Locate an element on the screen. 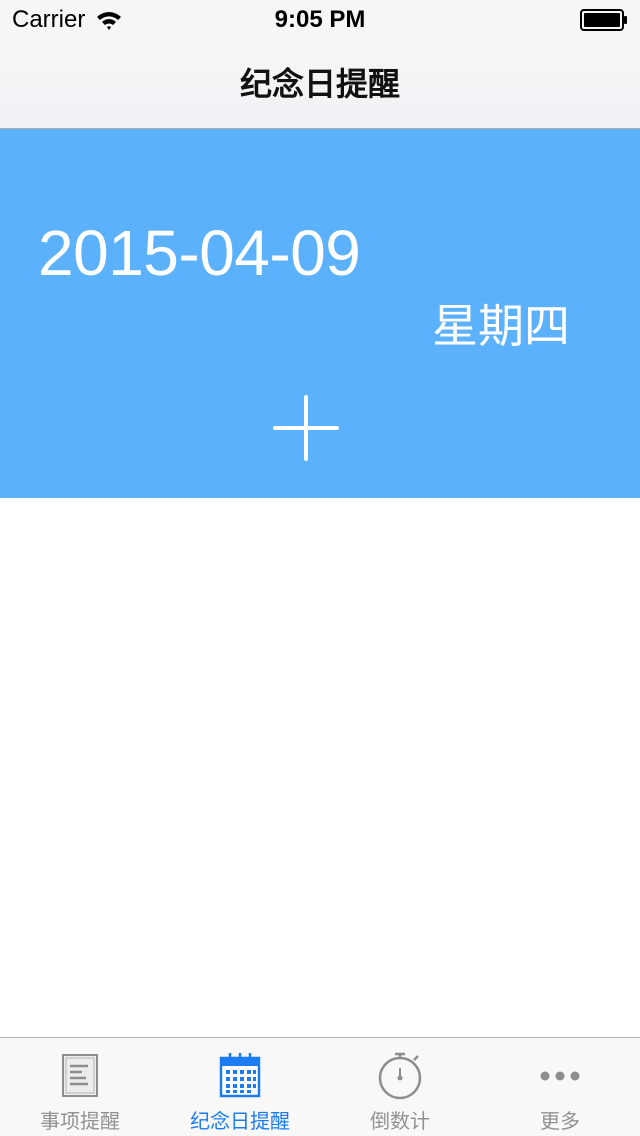  current-date: 2015-04-09 is located at coordinates (199, 253).